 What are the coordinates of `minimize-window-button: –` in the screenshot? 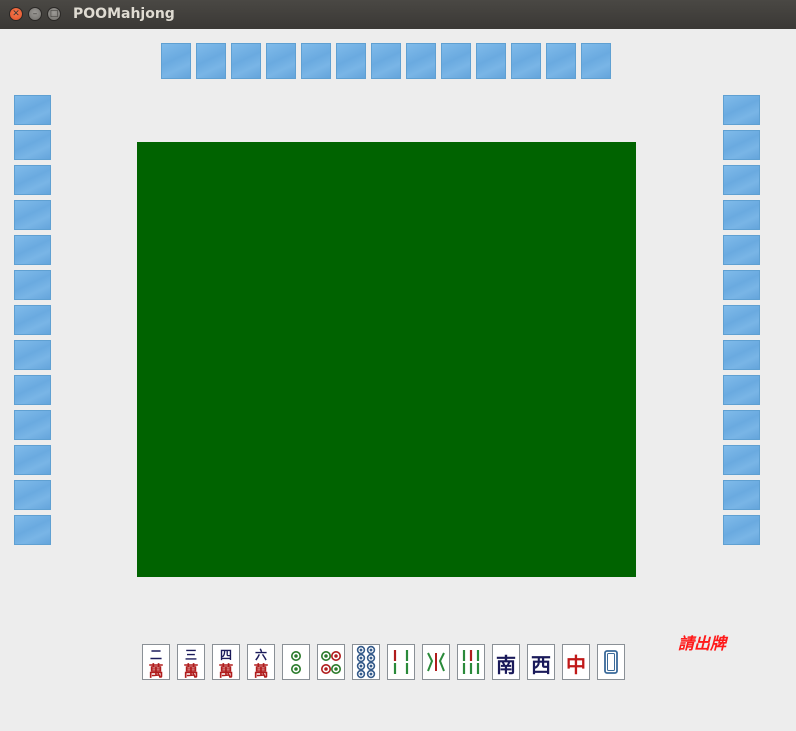 It's located at (35, 14).